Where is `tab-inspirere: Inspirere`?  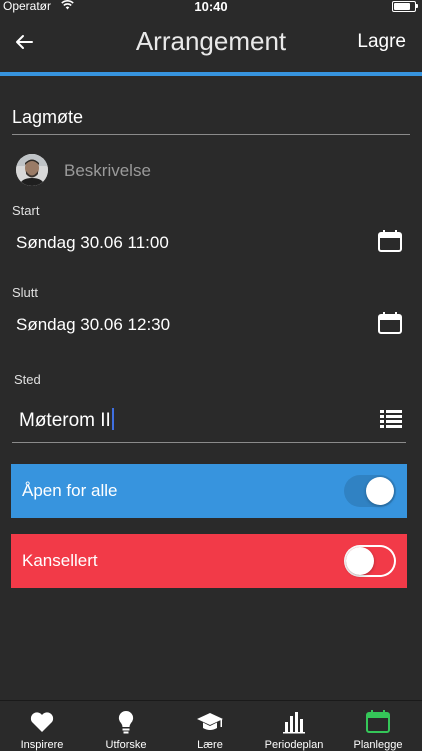 tab-inspirere: Inspirere is located at coordinates (42, 726).